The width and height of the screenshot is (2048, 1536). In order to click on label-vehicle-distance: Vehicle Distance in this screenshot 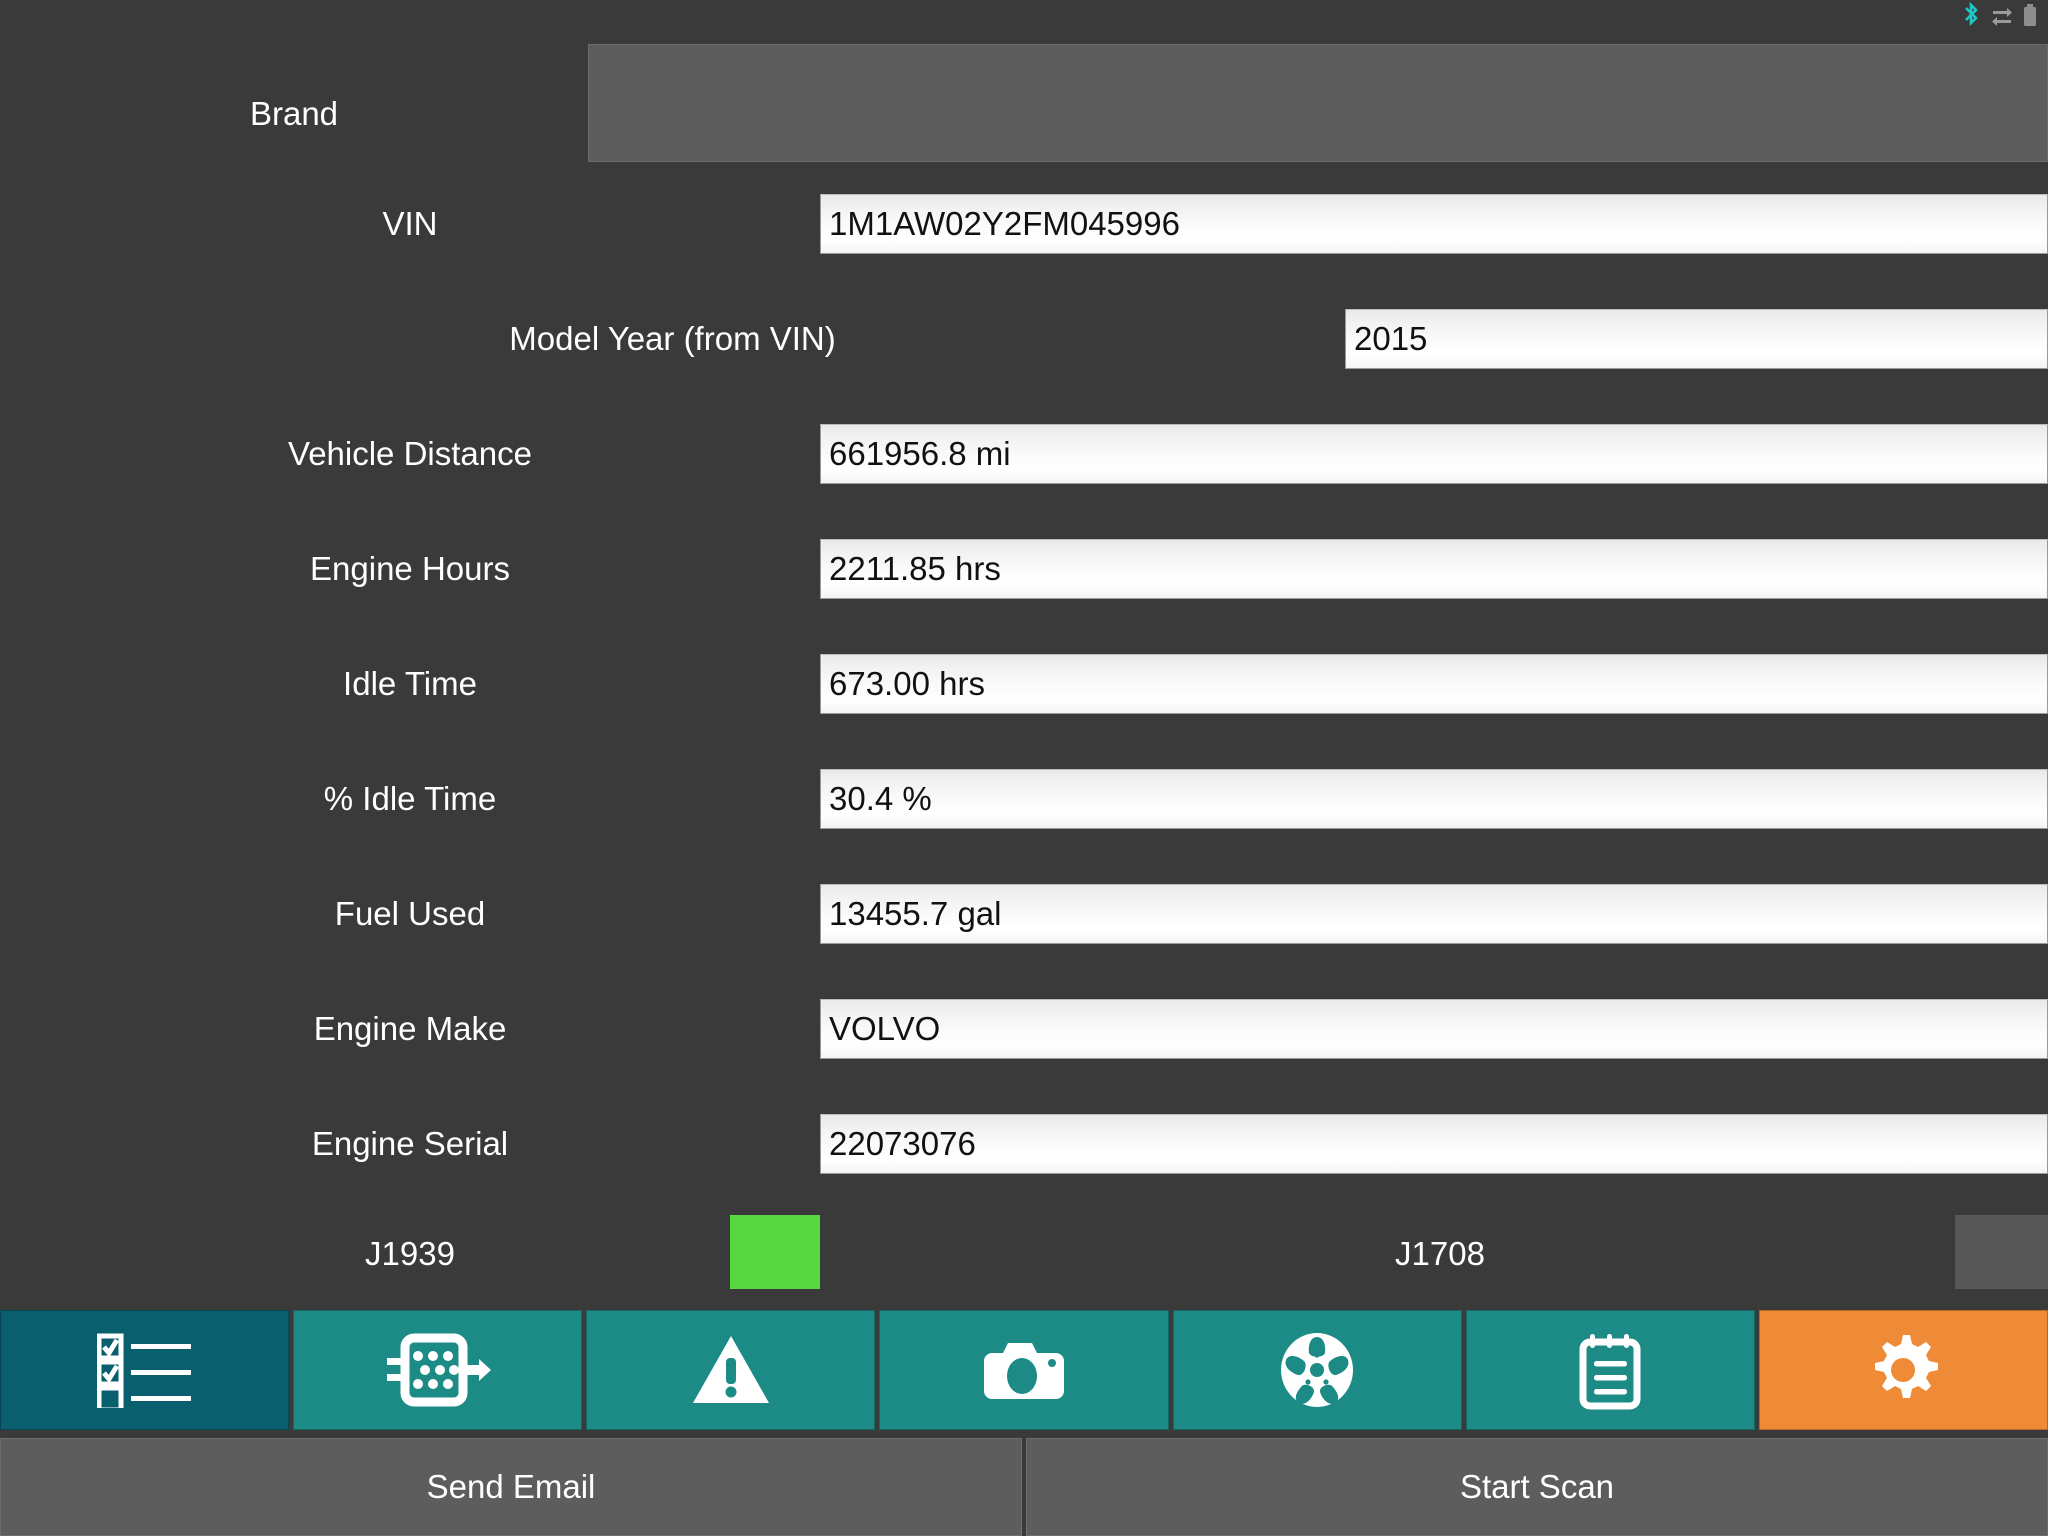, I will do `click(410, 453)`.